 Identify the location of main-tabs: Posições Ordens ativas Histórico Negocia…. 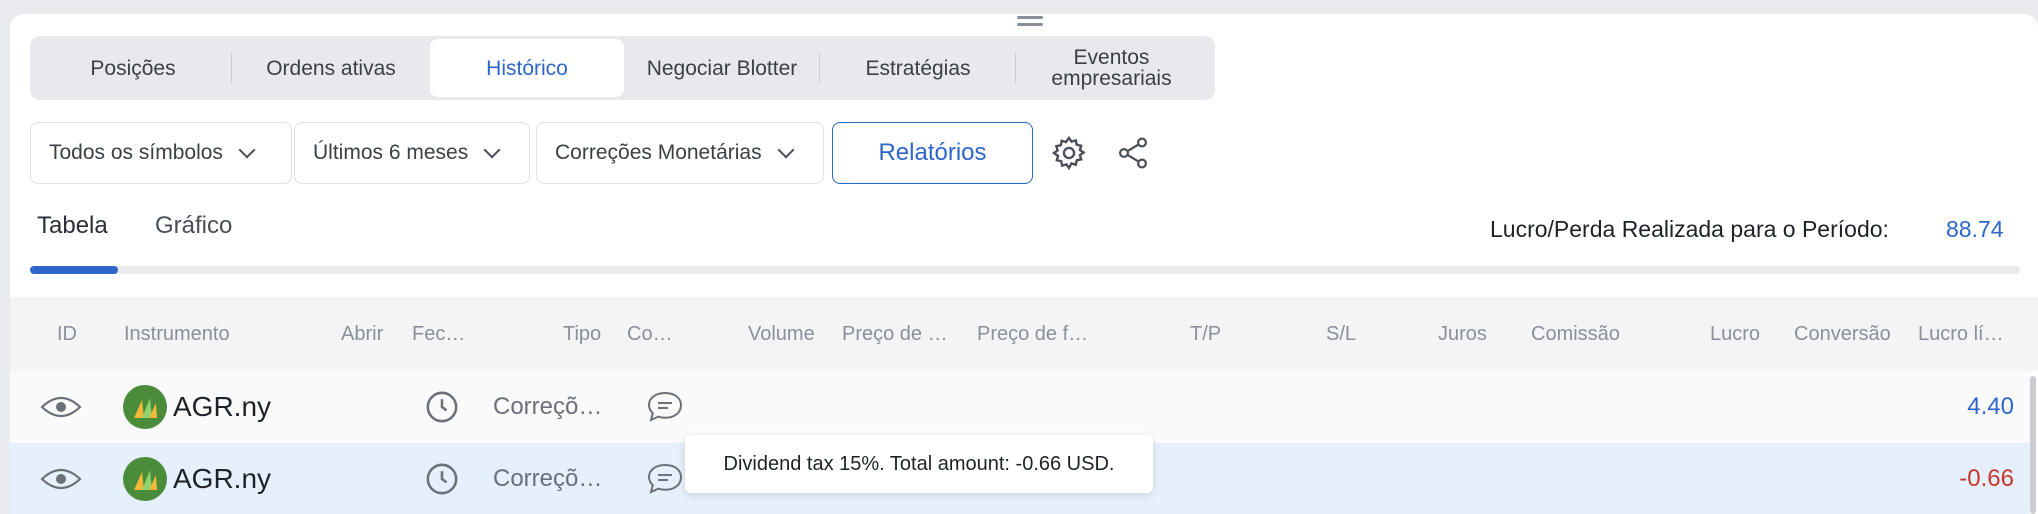
(622, 68).